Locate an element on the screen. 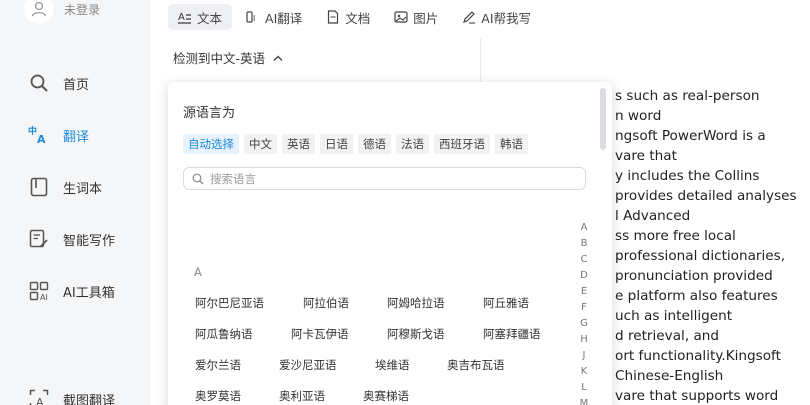  language-search is located at coordinates (384, 178).